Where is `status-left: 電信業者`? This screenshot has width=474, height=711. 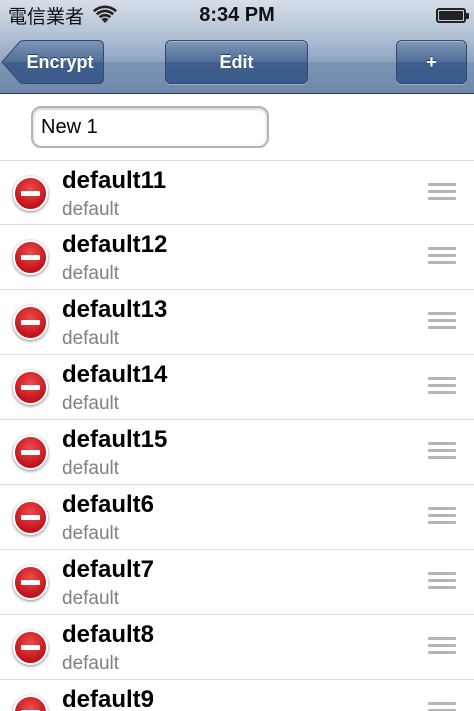 status-left: 電信業者 is located at coordinates (63, 15).